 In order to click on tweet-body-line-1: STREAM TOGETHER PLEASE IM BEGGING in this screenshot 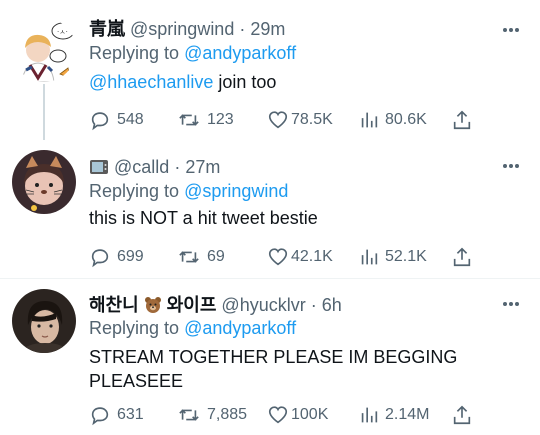, I will do `click(273, 357)`.